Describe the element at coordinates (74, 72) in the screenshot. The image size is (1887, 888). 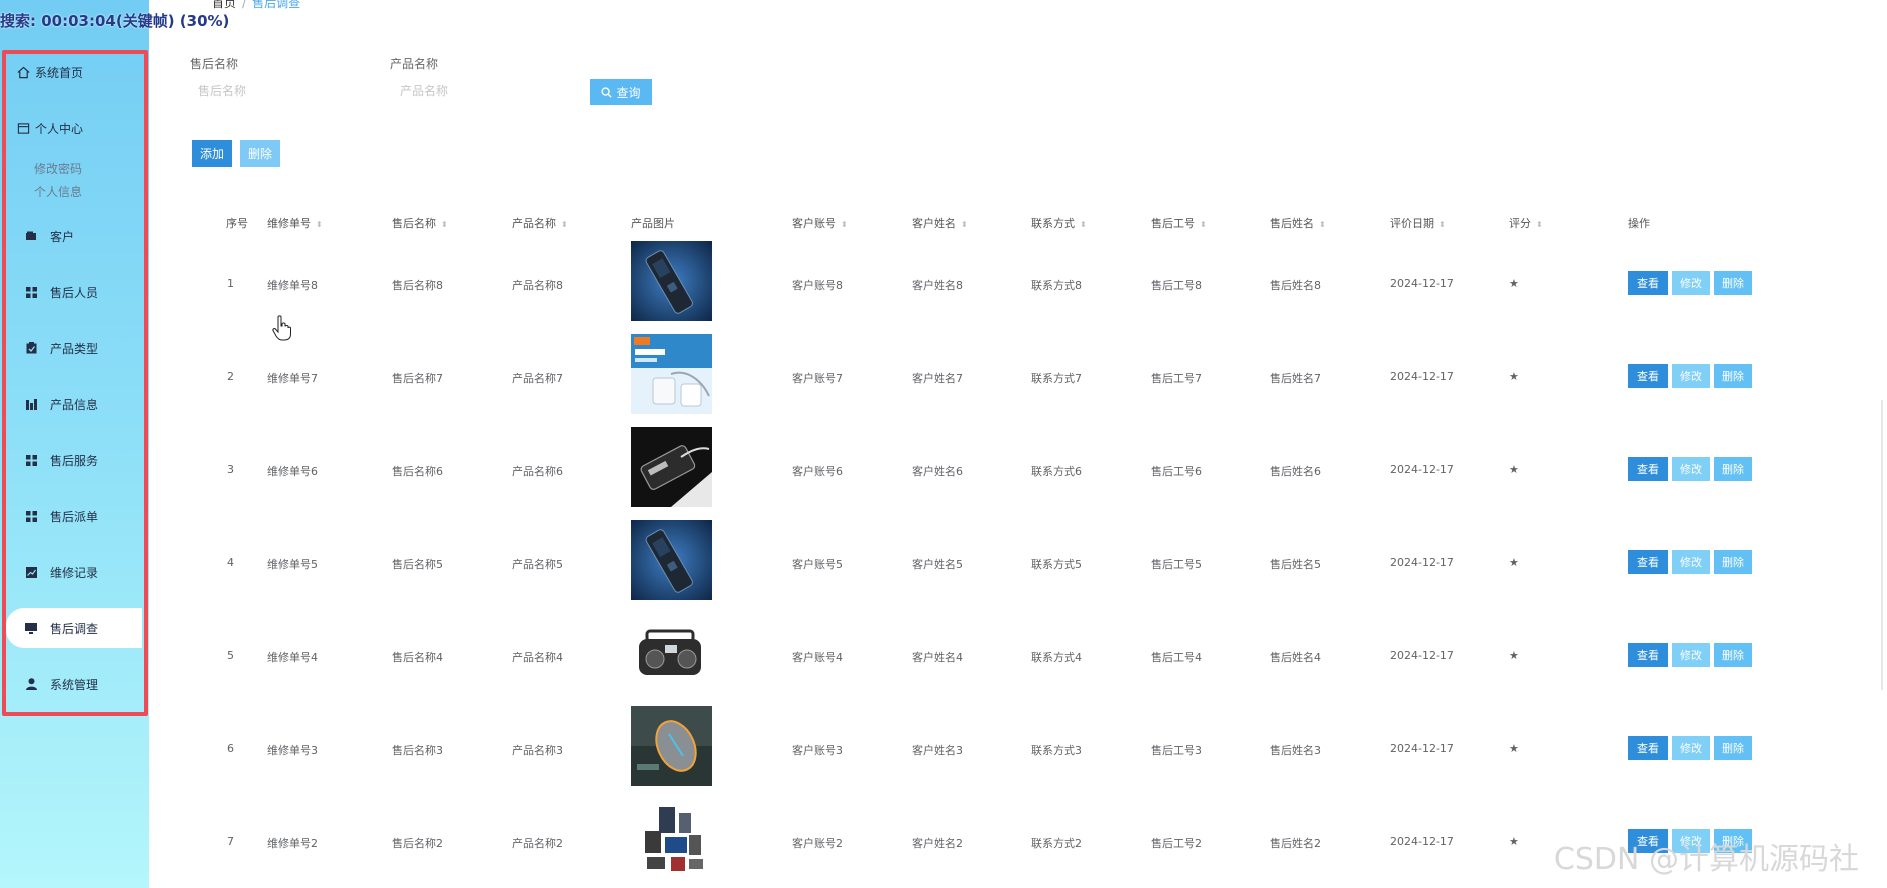
I see `sidebar-item-home: 系统首页` at that location.